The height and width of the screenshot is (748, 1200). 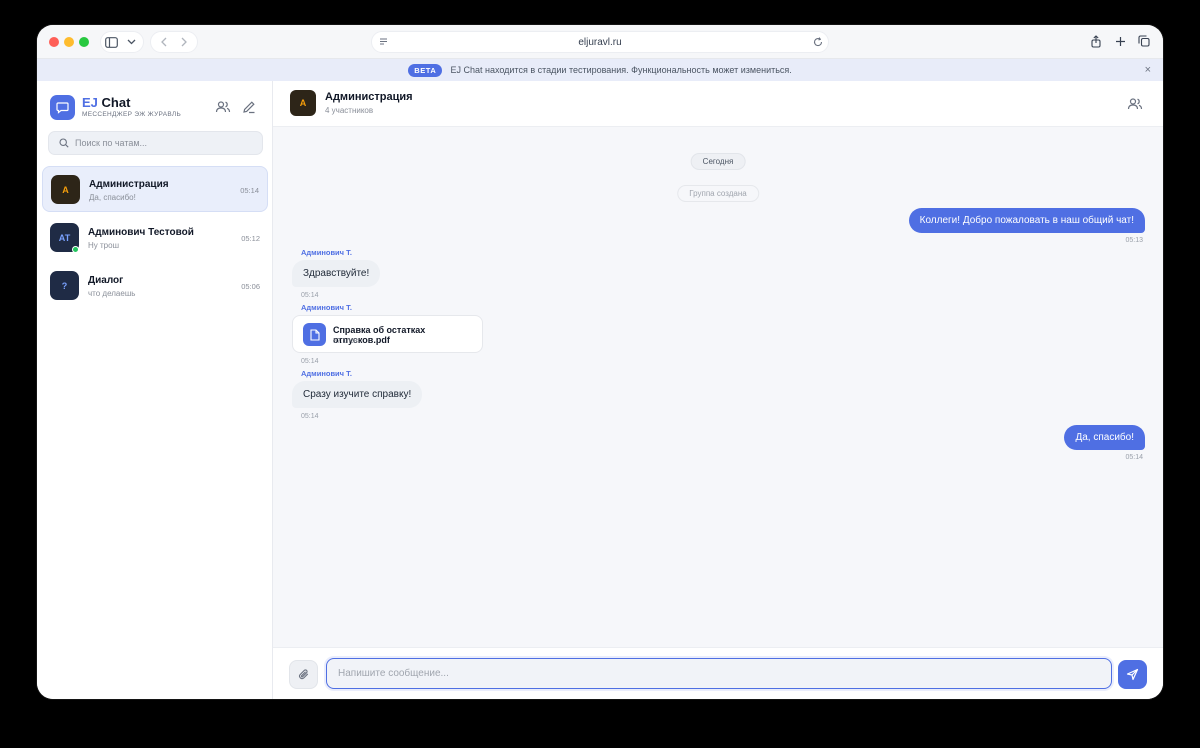 What do you see at coordinates (106, 280) in the screenshot?
I see `chat-name: Диалог` at bounding box center [106, 280].